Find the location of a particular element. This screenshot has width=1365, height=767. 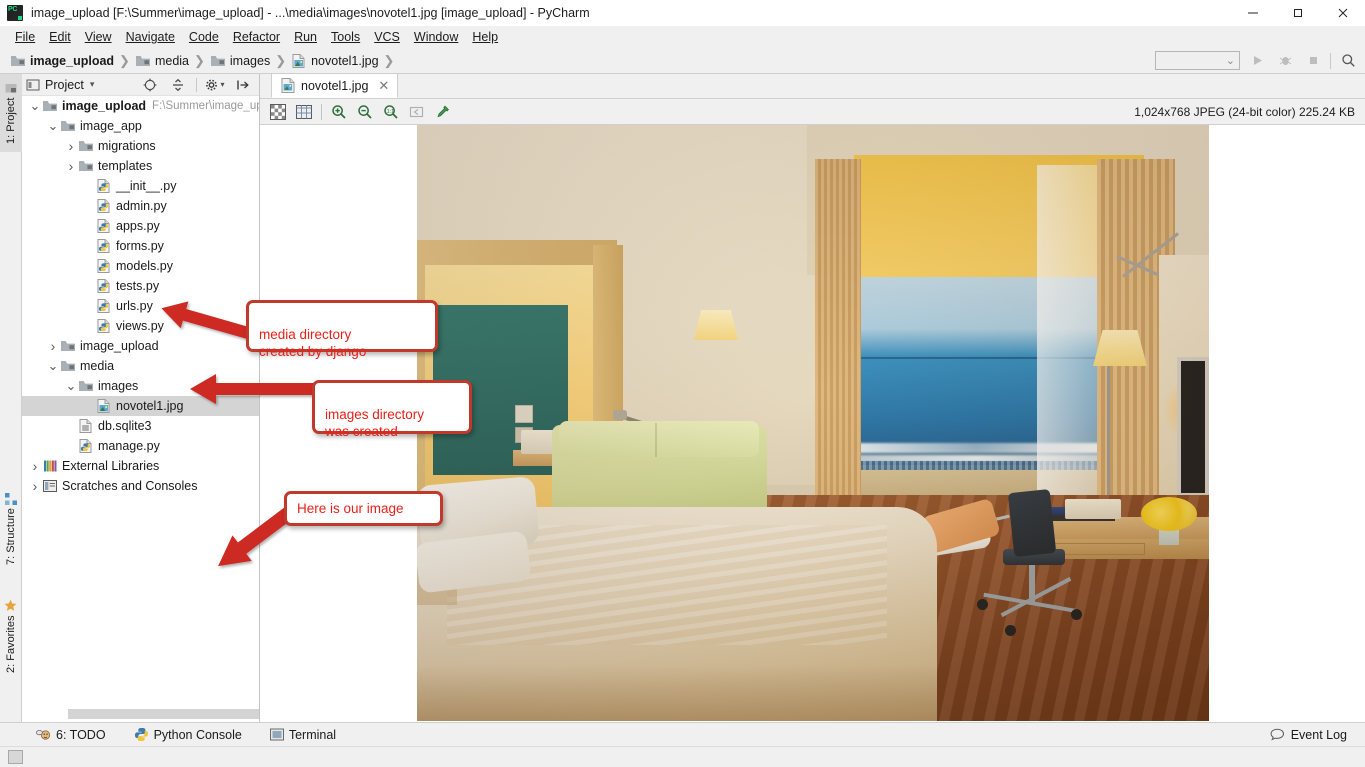

close-icon: ✕ is located at coordinates (383, 86).